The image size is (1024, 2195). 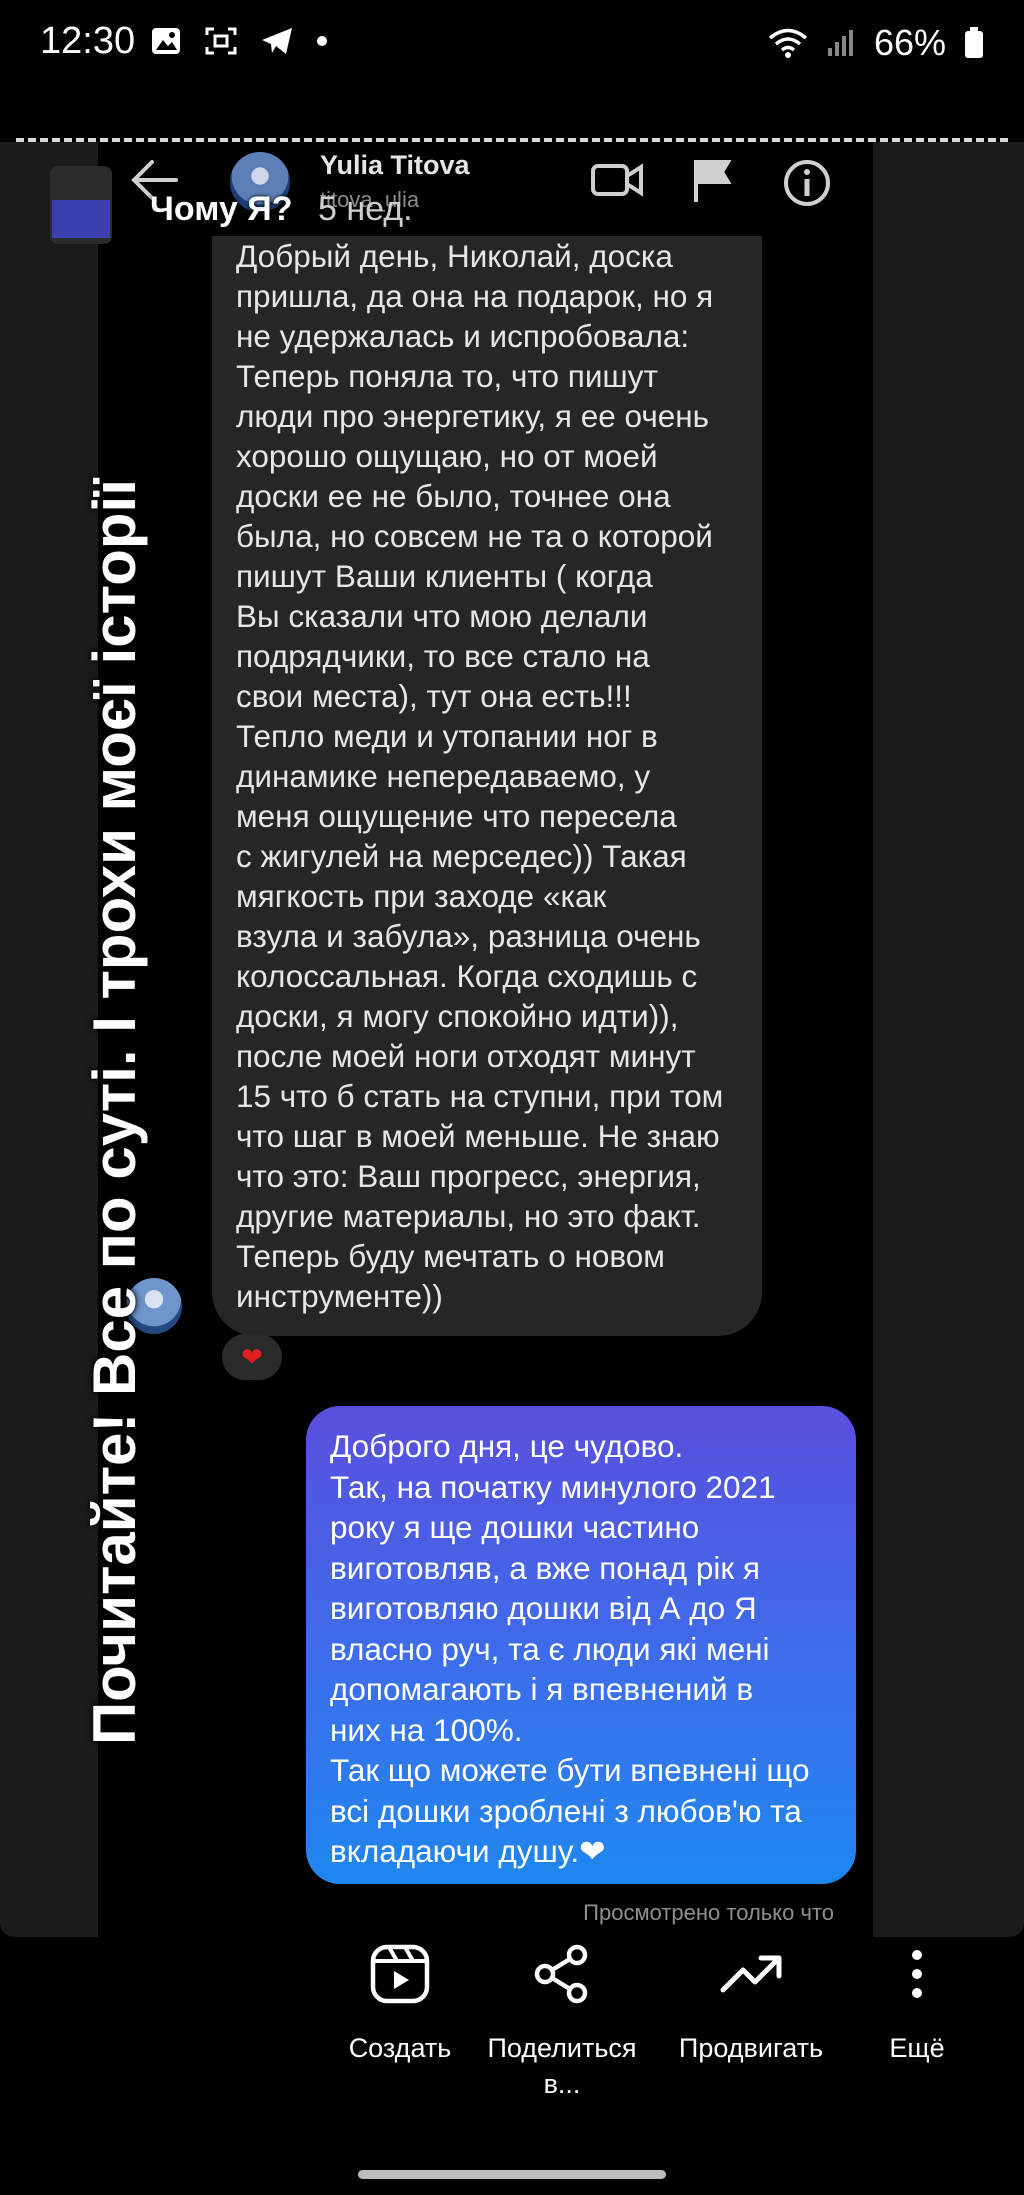 What do you see at coordinates (840, 43) in the screenshot?
I see `signal-icon` at bounding box center [840, 43].